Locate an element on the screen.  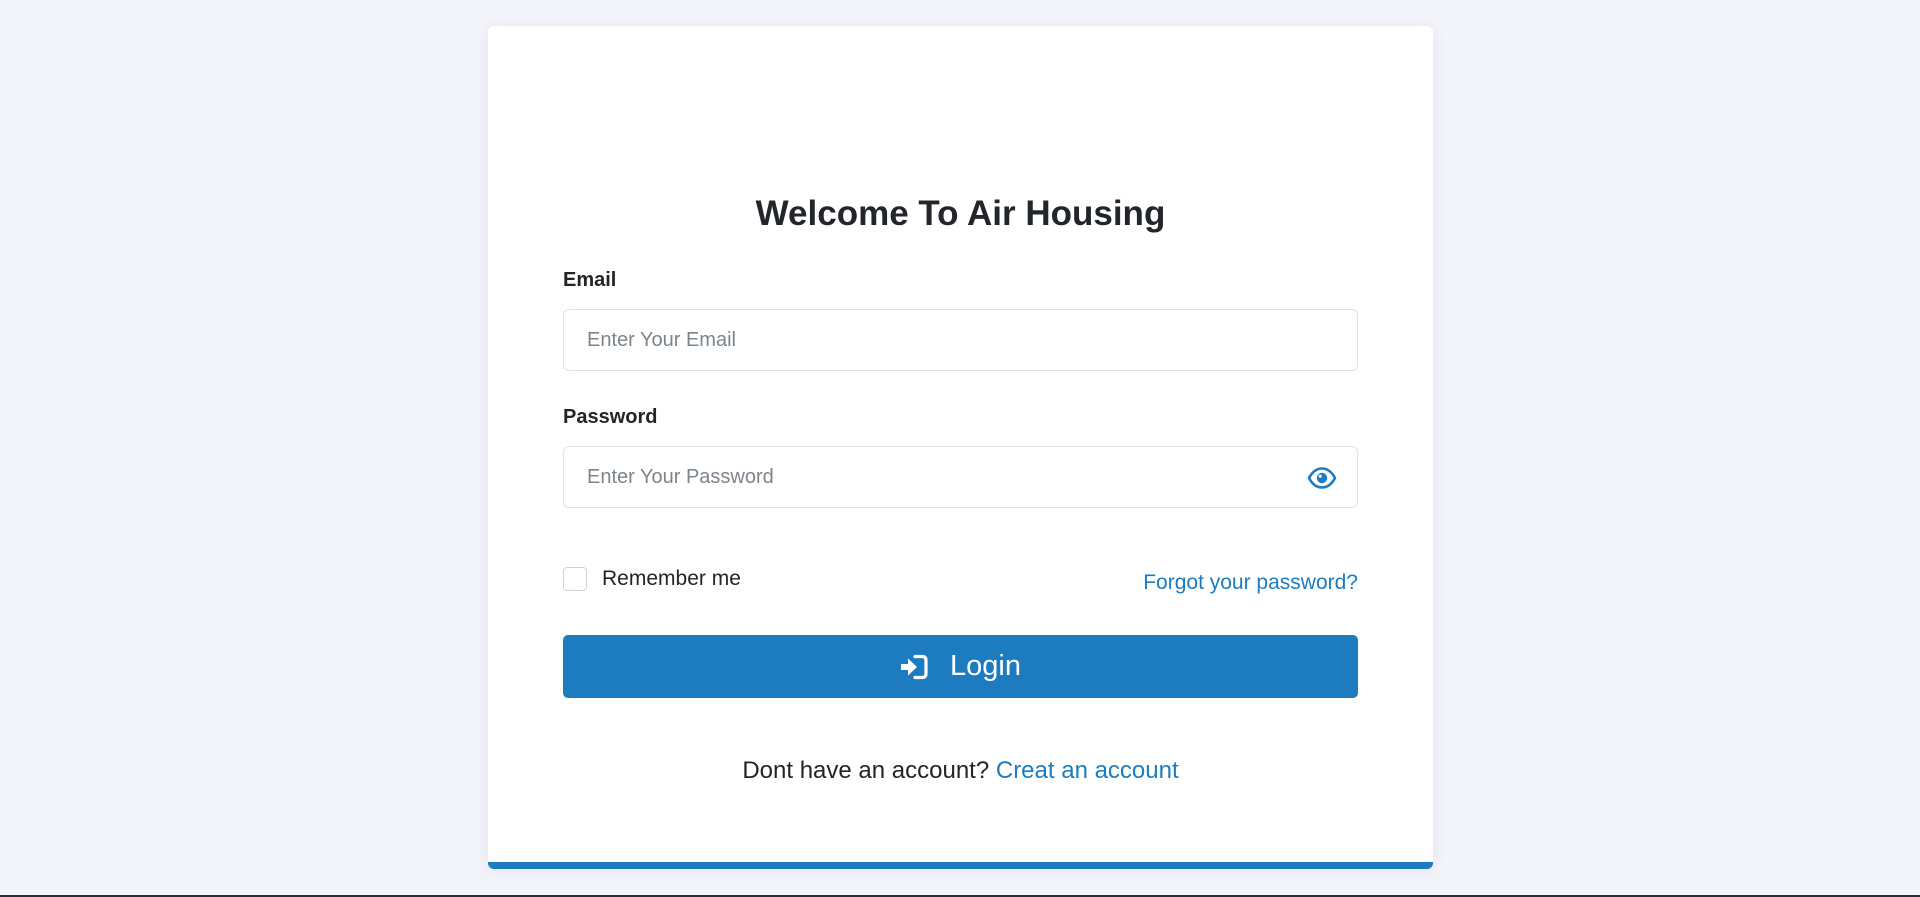
password-input is located at coordinates (960, 477).